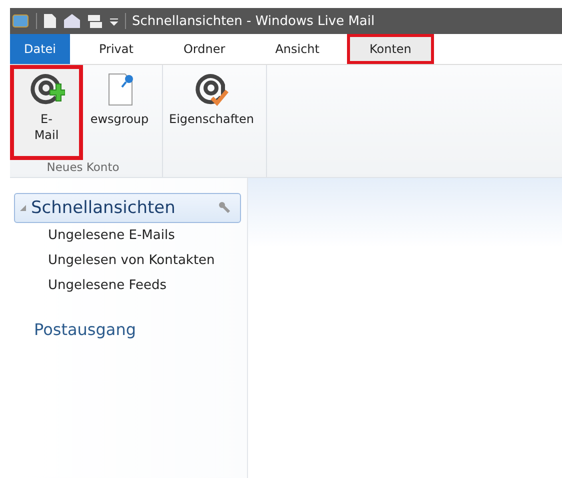 Image resolution: width=562 pixels, height=478 pixels. What do you see at coordinates (128, 235) in the screenshot?
I see `sidebar-item: Ungelesene E-Mails` at bounding box center [128, 235].